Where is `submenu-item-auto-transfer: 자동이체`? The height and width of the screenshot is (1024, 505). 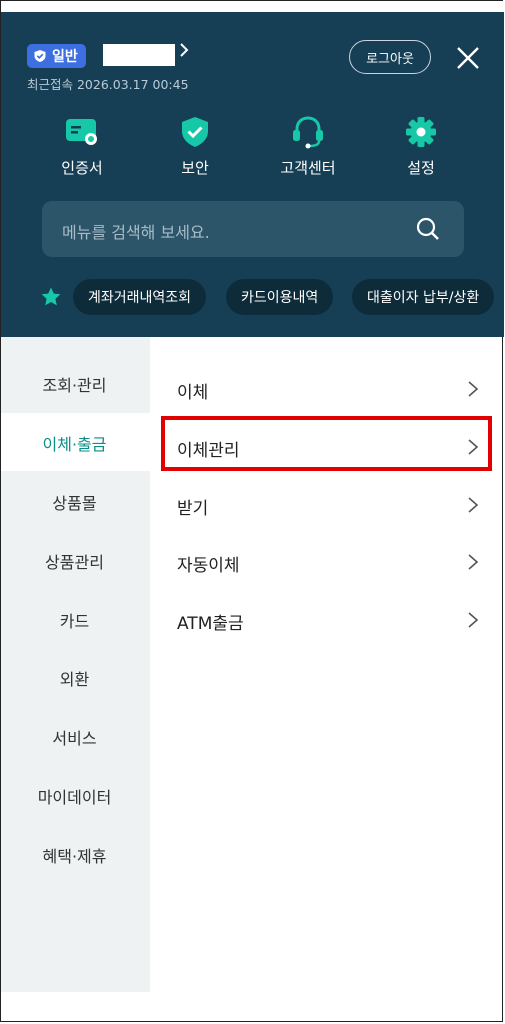
submenu-item-auto-transfer: 자동이체 is located at coordinates (332, 562).